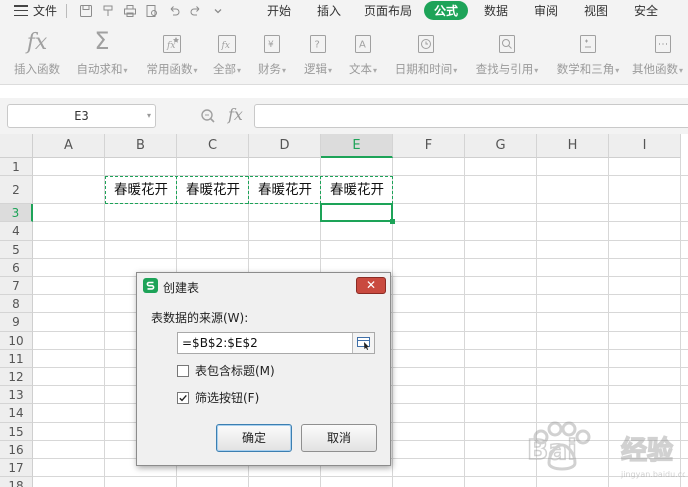 Image resolution: width=688 pixels, height=487 pixels. Describe the element at coordinates (596, 10) in the screenshot. I see `tab-view: 视图` at that location.